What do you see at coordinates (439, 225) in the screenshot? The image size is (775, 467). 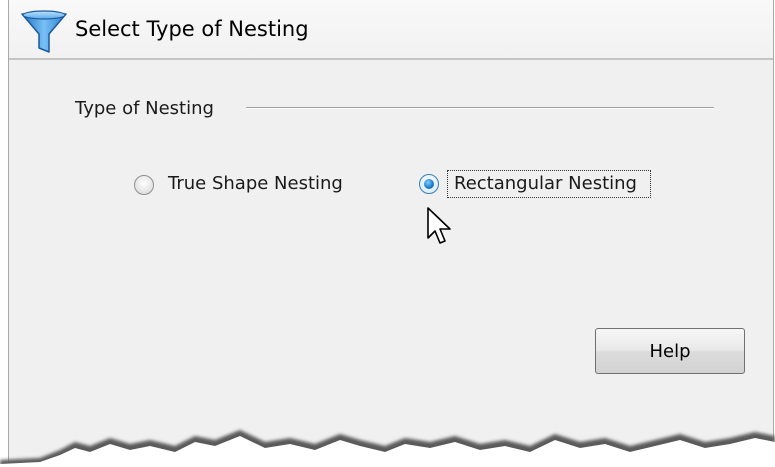 I see `mouse-pointer-icon` at bounding box center [439, 225].